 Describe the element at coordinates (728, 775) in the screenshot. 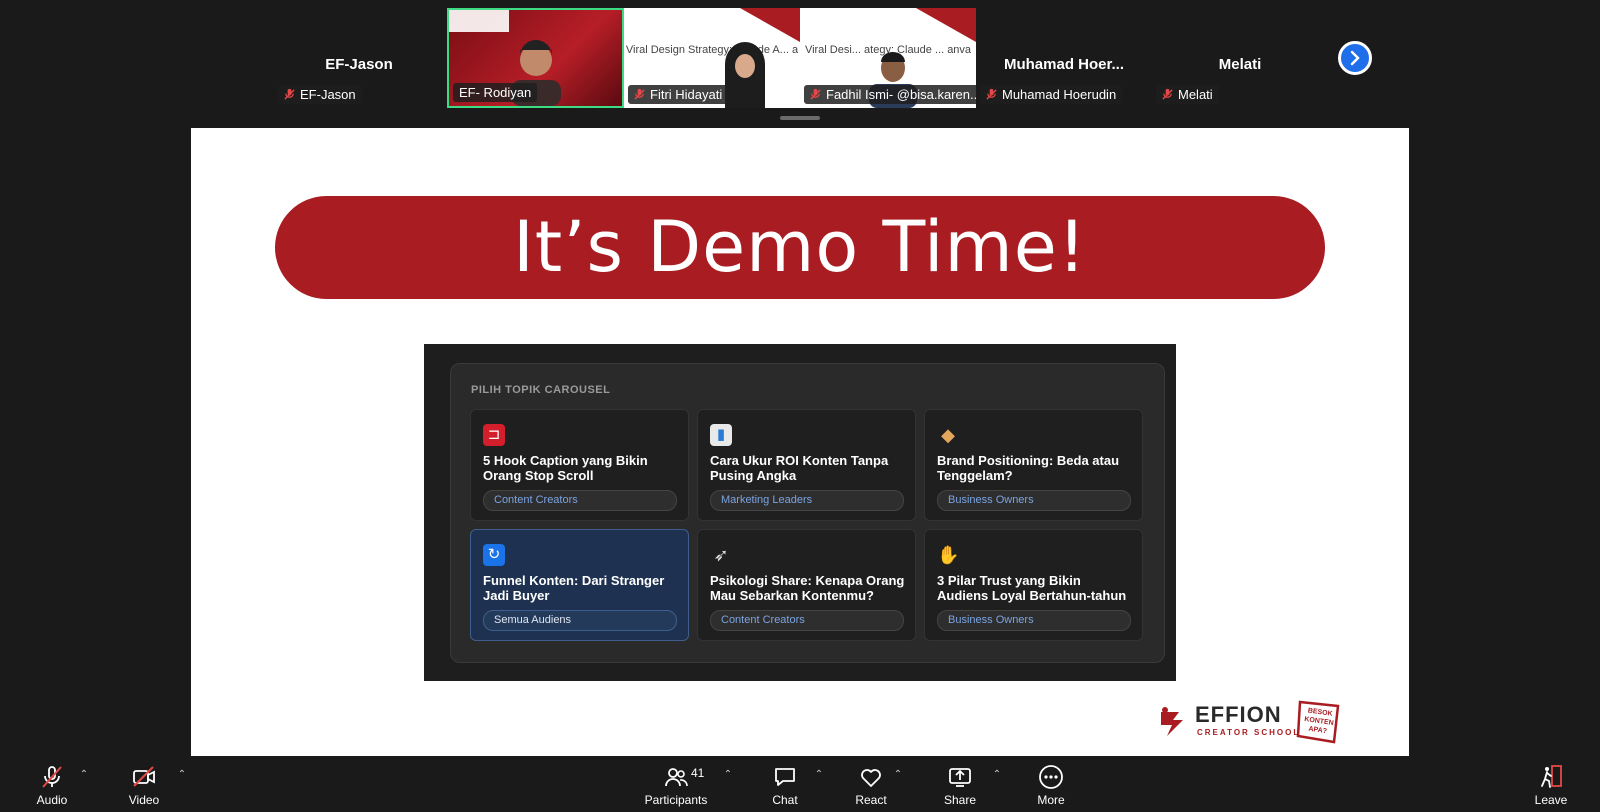

I see `participants-options-caret: ⌃` at that location.